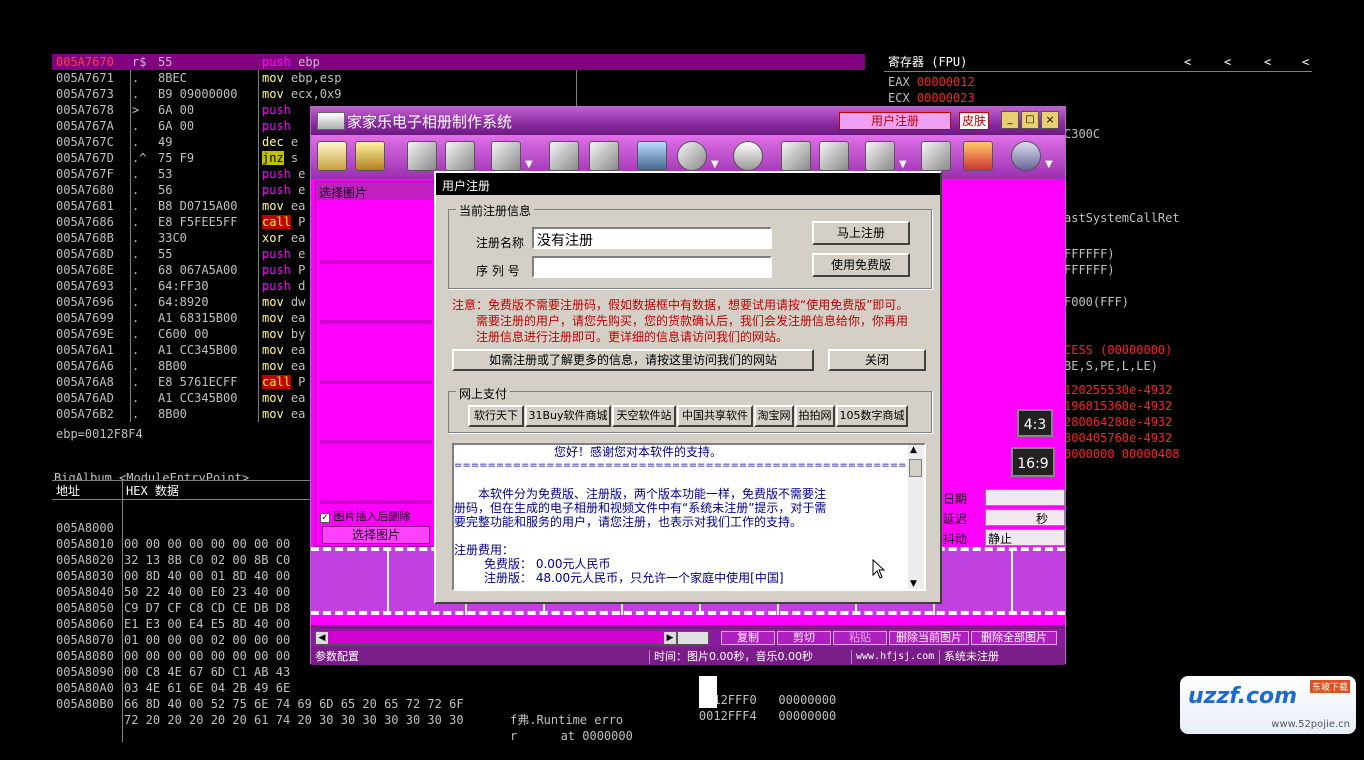 The height and width of the screenshot is (760, 1364). I want to click on code-asm: call P, so click(284, 382).